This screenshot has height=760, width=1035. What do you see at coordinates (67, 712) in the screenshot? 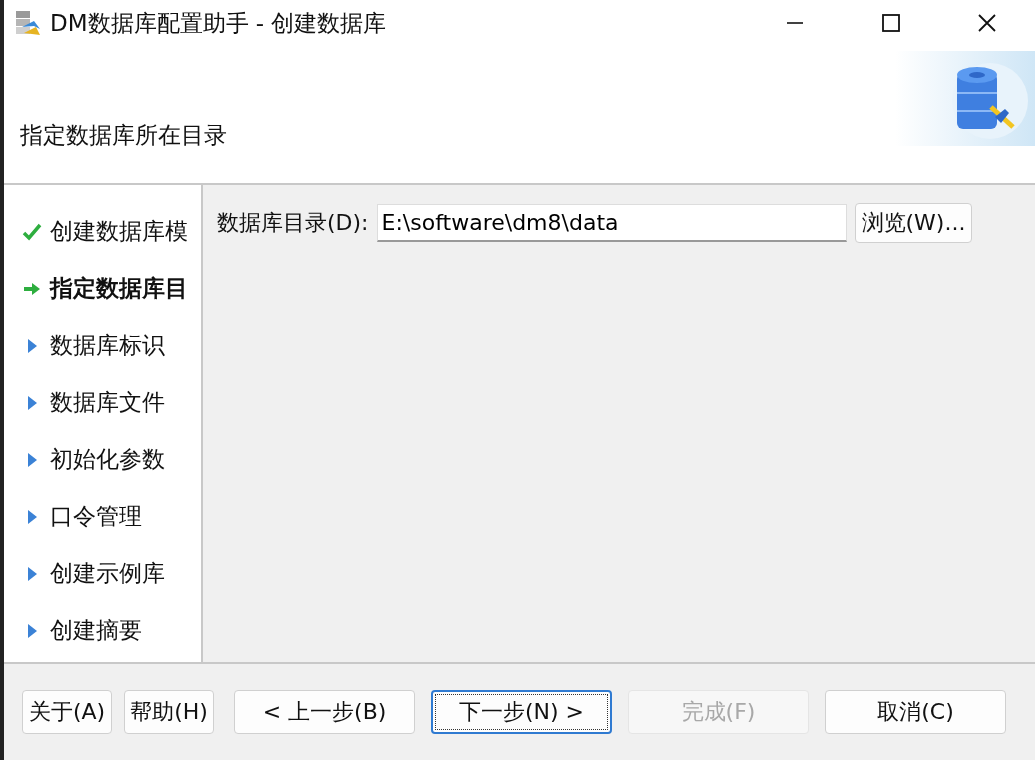
I see `wizard-button: 关于(A)` at bounding box center [67, 712].